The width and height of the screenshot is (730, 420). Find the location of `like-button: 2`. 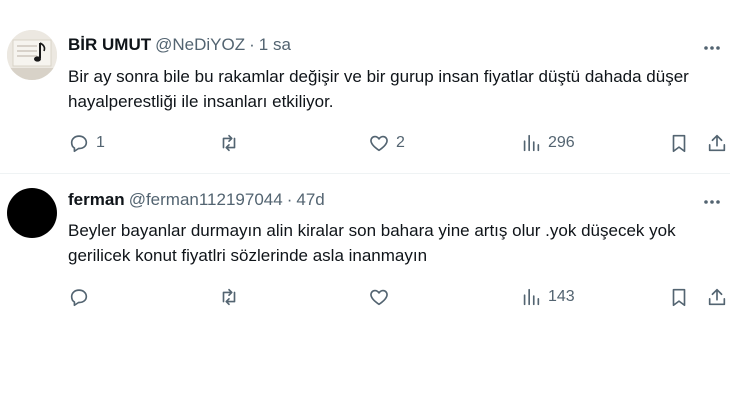

like-button: 2 is located at coordinates (386, 143).